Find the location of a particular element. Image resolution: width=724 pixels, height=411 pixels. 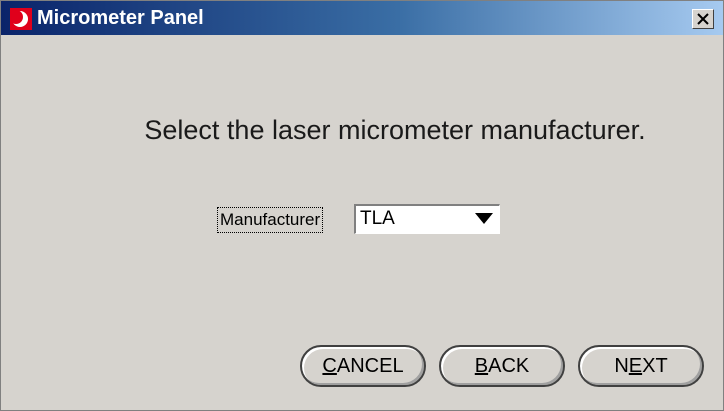

back-button: BACK is located at coordinates (502, 366).